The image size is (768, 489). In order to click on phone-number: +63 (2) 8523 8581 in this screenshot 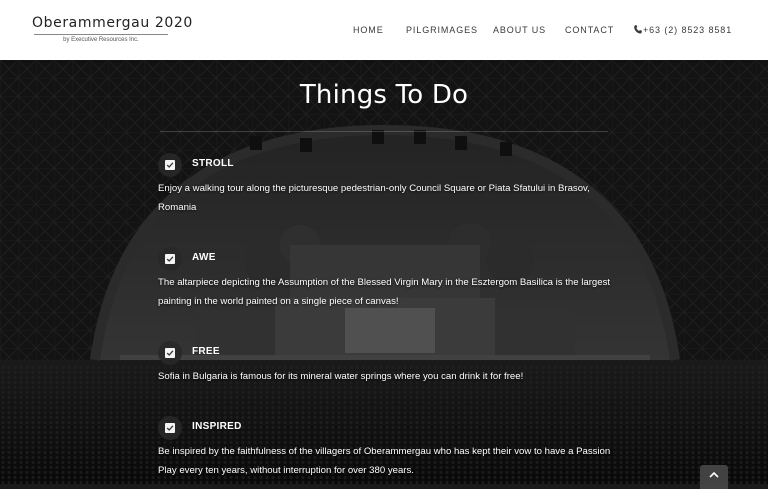, I will do `click(688, 30)`.